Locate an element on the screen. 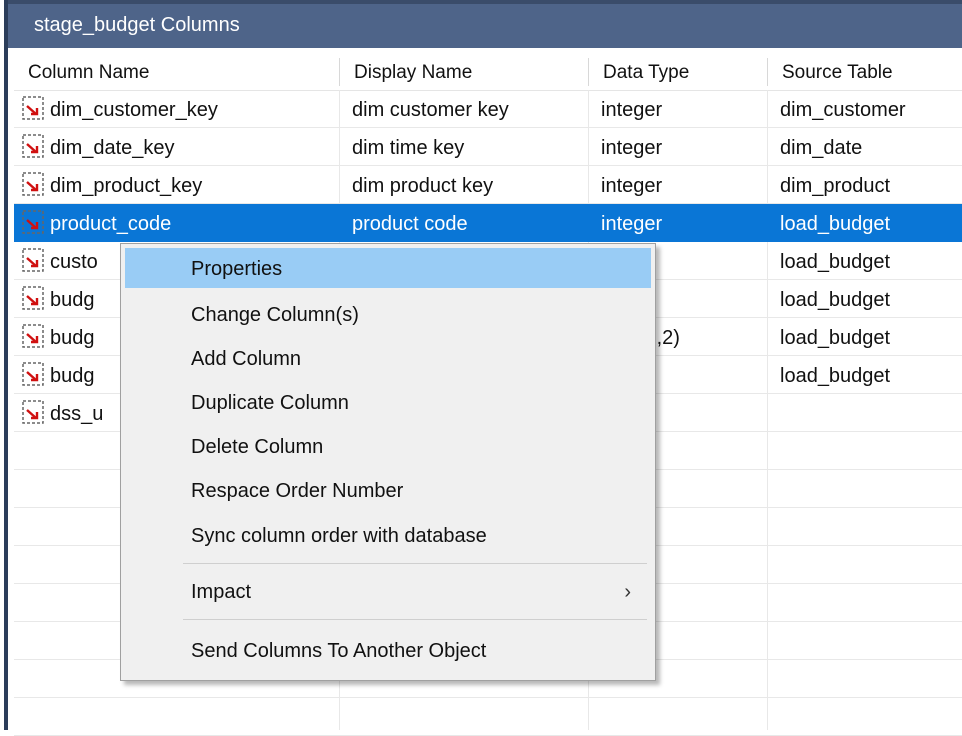 This screenshot has width=962, height=736. menu-item-send-columns: Send Columns To Another Object is located at coordinates (388, 650).